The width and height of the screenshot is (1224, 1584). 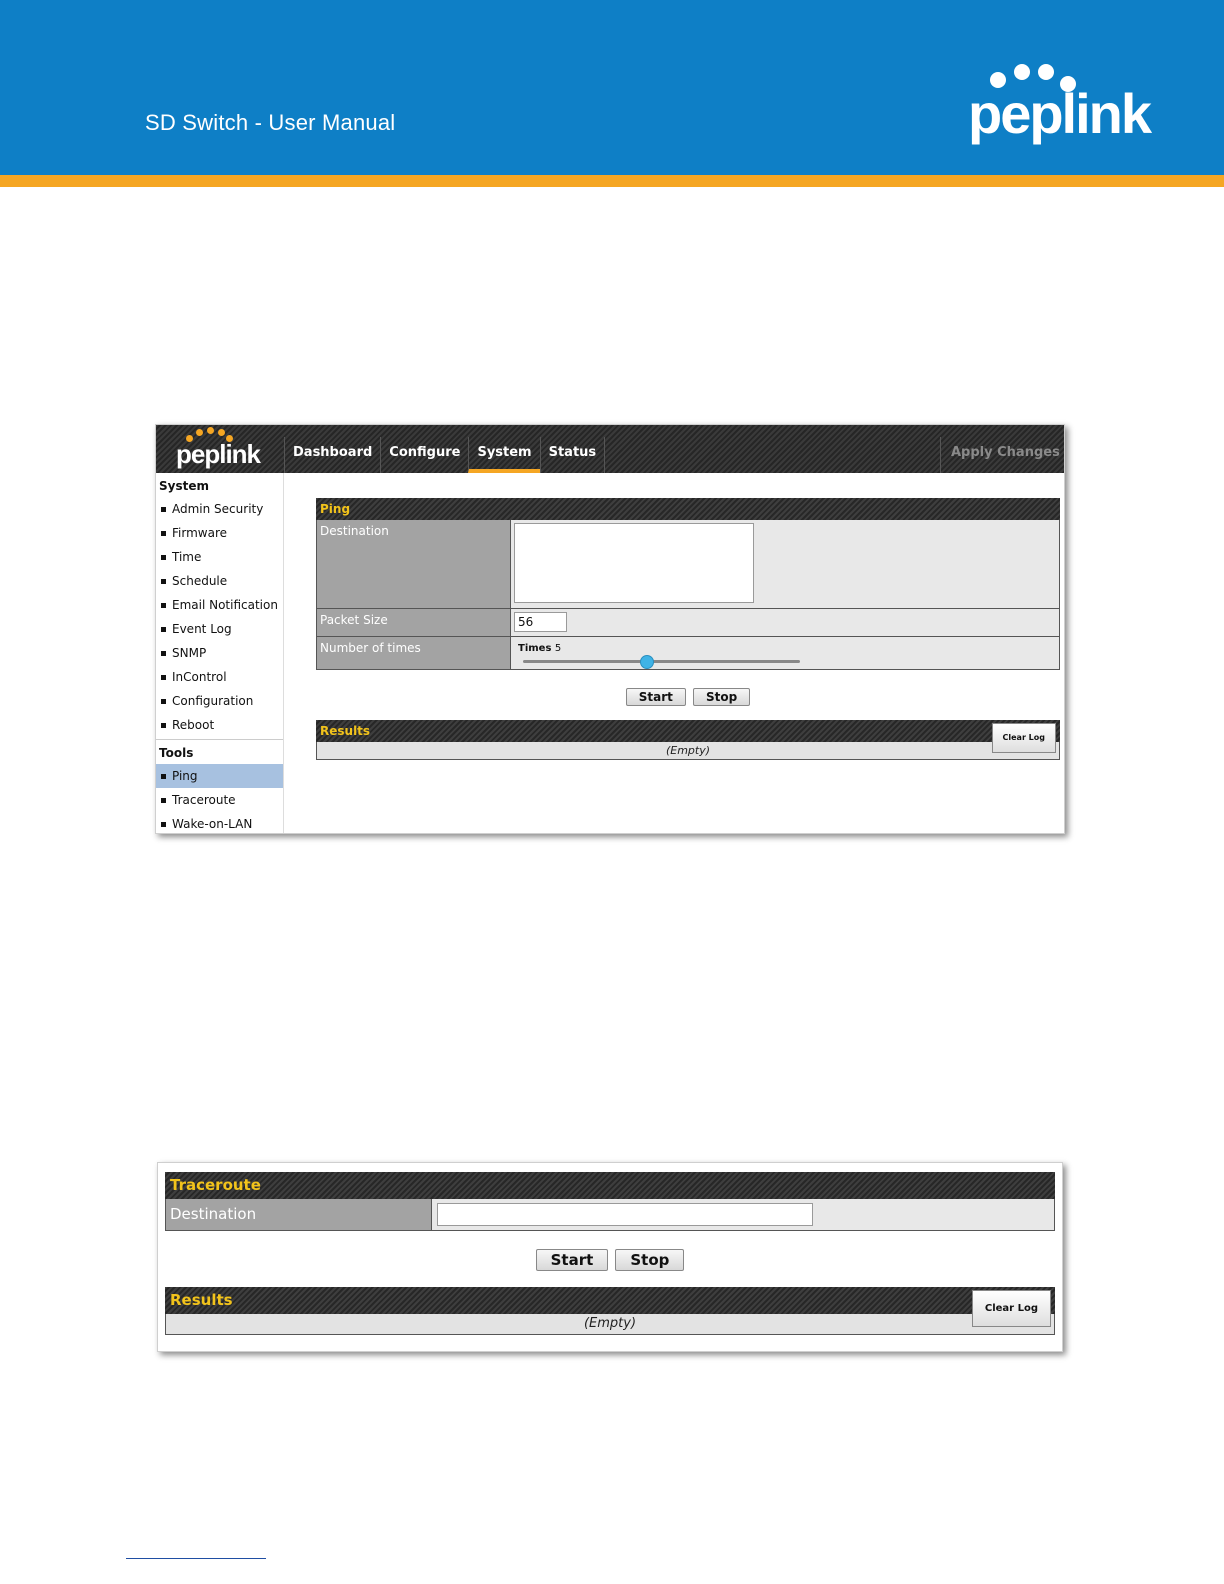 What do you see at coordinates (219, 776) in the screenshot?
I see `sidebar-item-ping: Ping` at bounding box center [219, 776].